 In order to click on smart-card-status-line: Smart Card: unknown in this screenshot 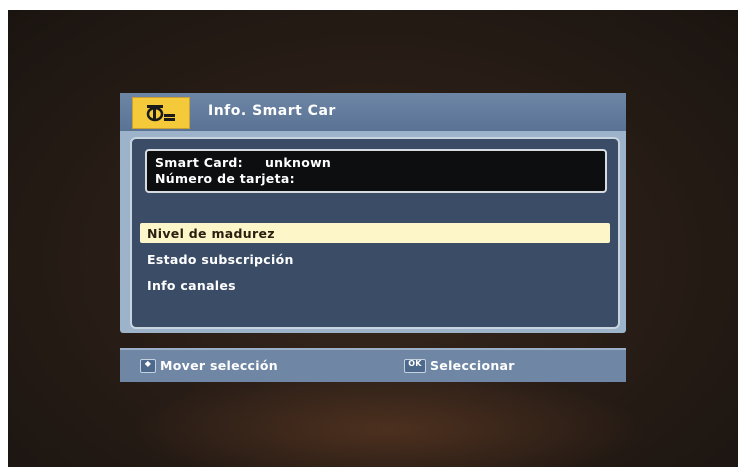, I will do `click(243, 162)`.